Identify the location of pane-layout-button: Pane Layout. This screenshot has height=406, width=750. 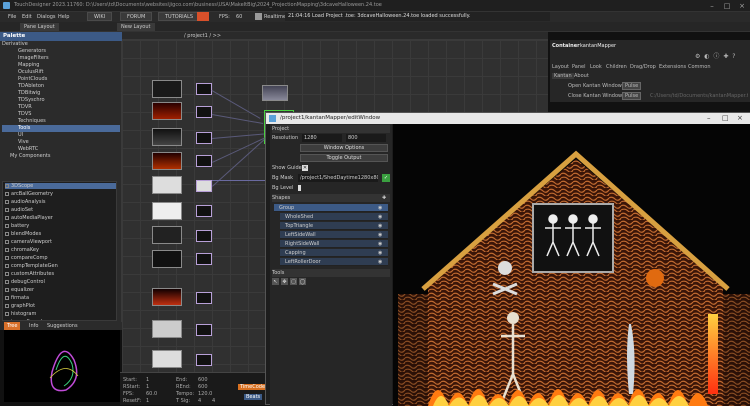
(39, 27).